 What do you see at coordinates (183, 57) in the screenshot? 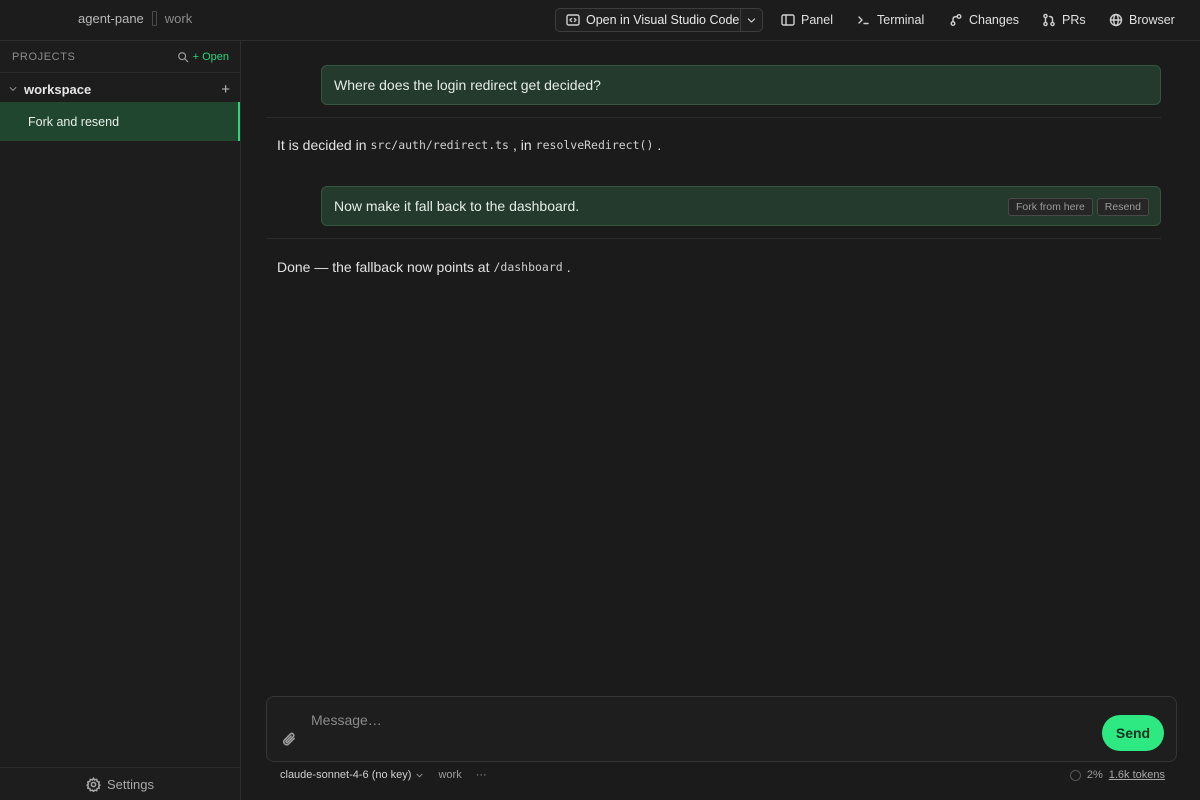
I see `search-icon` at bounding box center [183, 57].